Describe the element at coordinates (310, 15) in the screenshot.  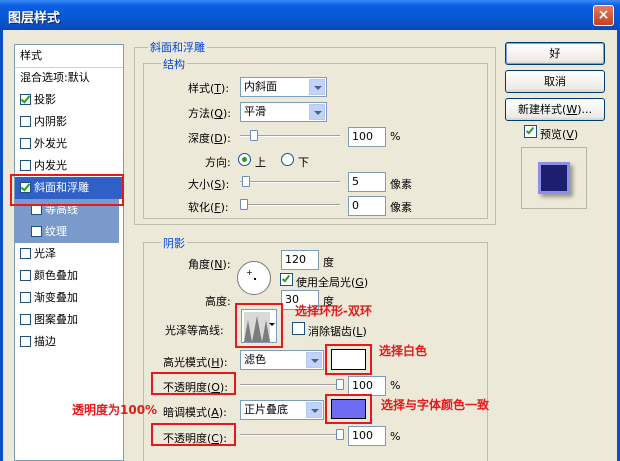
I see `title-bar` at that location.